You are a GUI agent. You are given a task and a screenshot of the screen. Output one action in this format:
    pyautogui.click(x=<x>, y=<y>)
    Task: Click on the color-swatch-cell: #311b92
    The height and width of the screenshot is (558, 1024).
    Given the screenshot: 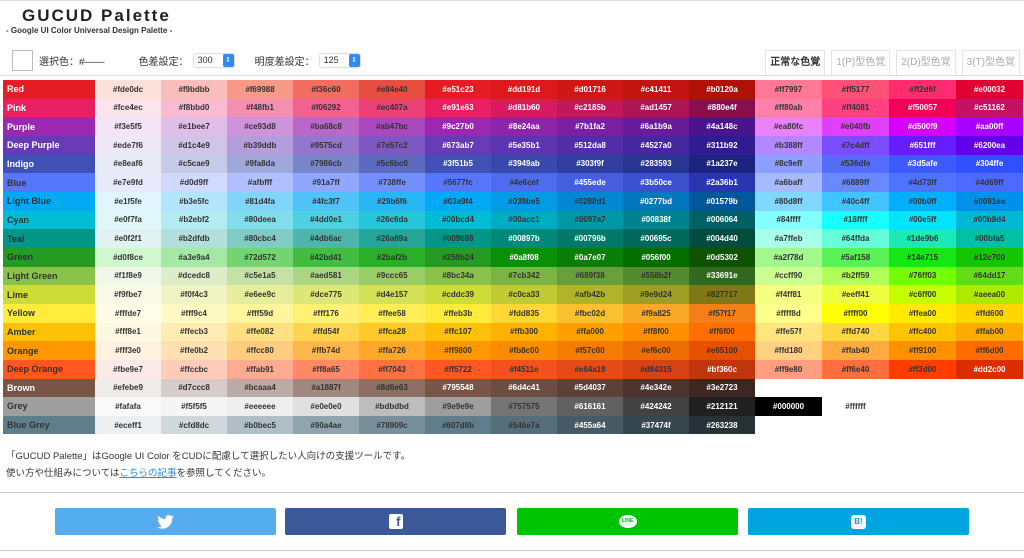 What is the action you would take?
    pyautogui.click(x=722, y=145)
    